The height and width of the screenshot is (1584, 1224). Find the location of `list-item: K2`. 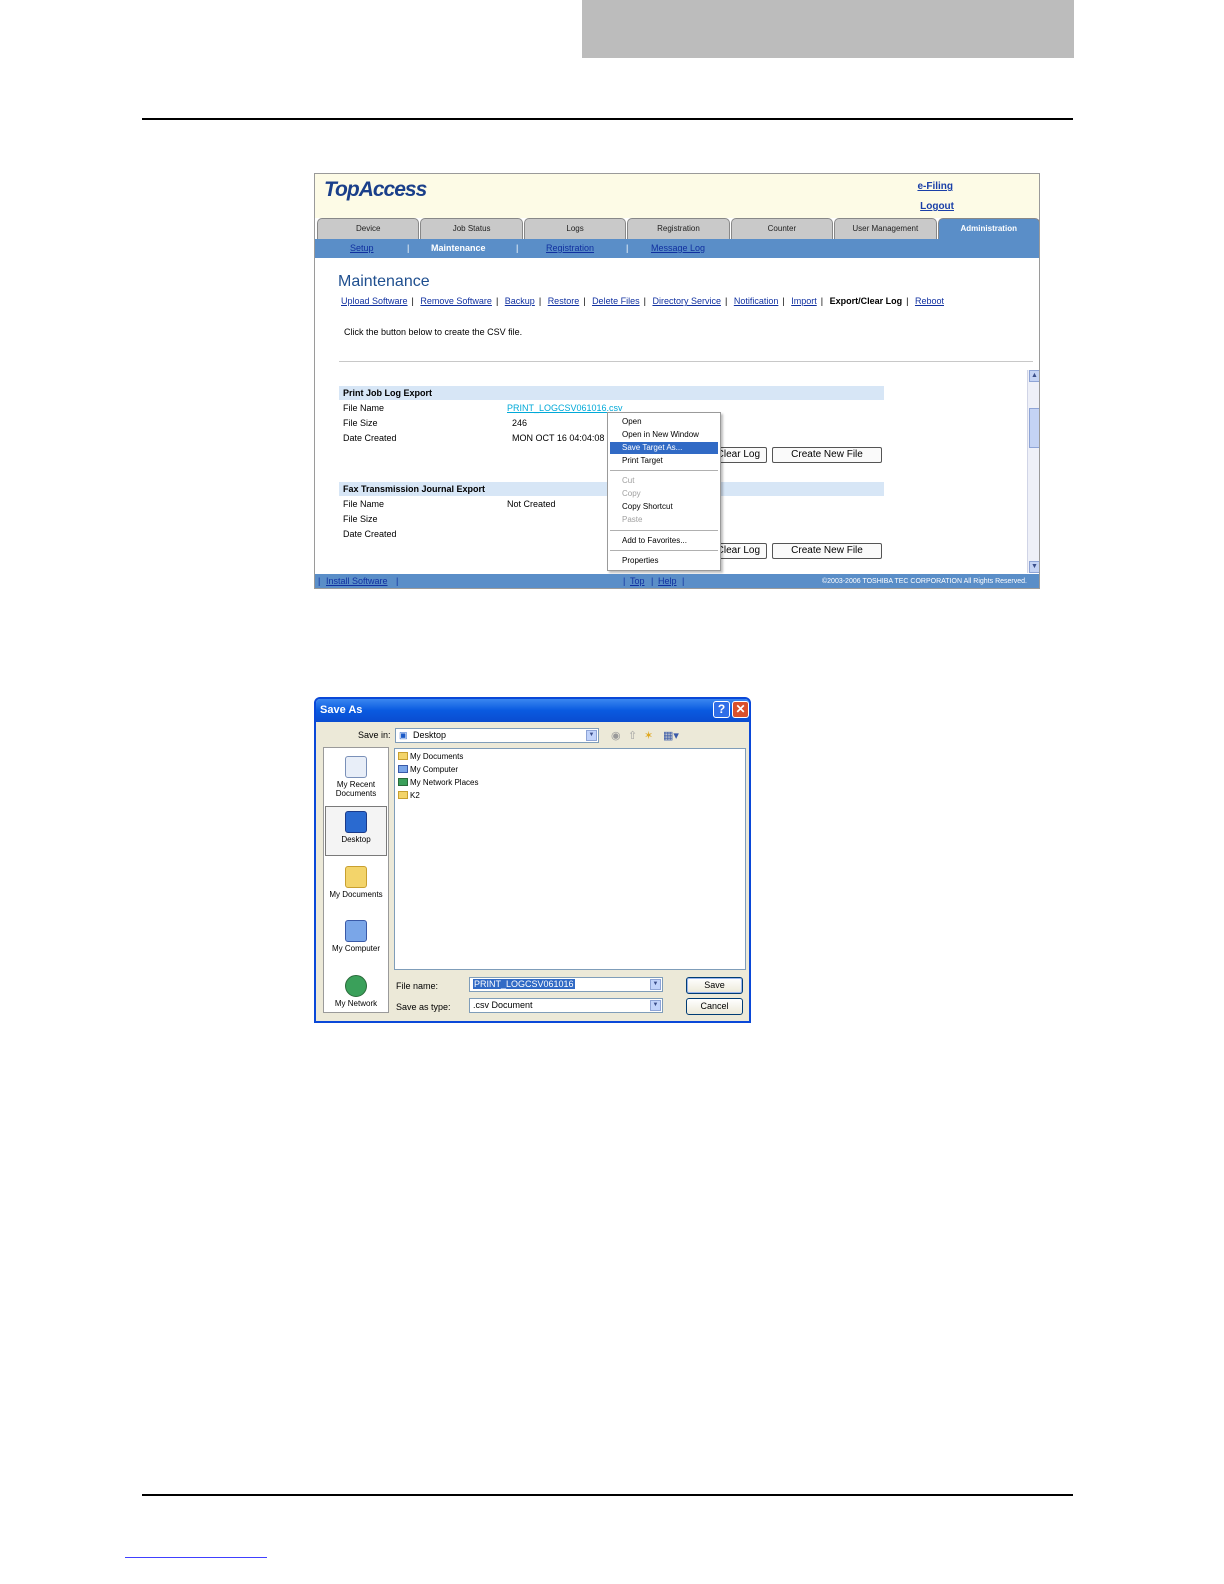

list-item: K2 is located at coordinates (409, 797).